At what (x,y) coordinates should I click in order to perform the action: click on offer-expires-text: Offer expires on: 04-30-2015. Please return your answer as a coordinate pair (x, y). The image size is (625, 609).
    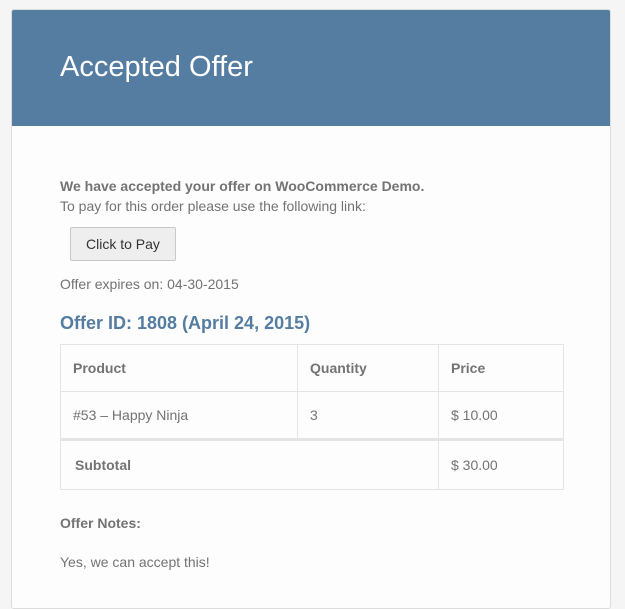
    Looking at the image, I should click on (149, 284).